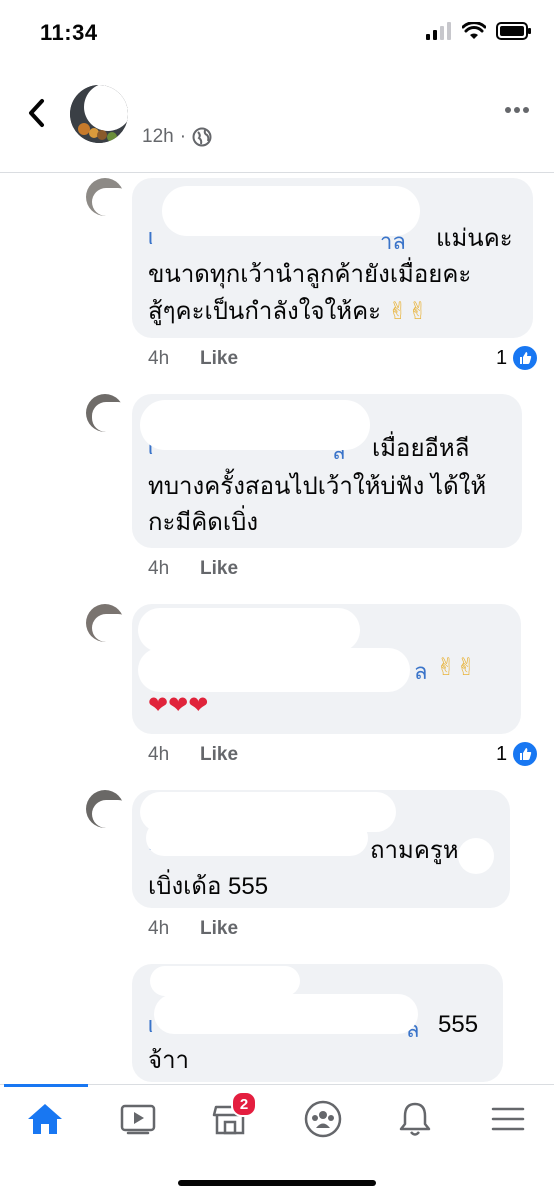 The height and width of the screenshot is (1201, 554). Describe the element at coordinates (178, 705) in the screenshot. I see `red-heart-emoji: ❤❤❤` at that location.